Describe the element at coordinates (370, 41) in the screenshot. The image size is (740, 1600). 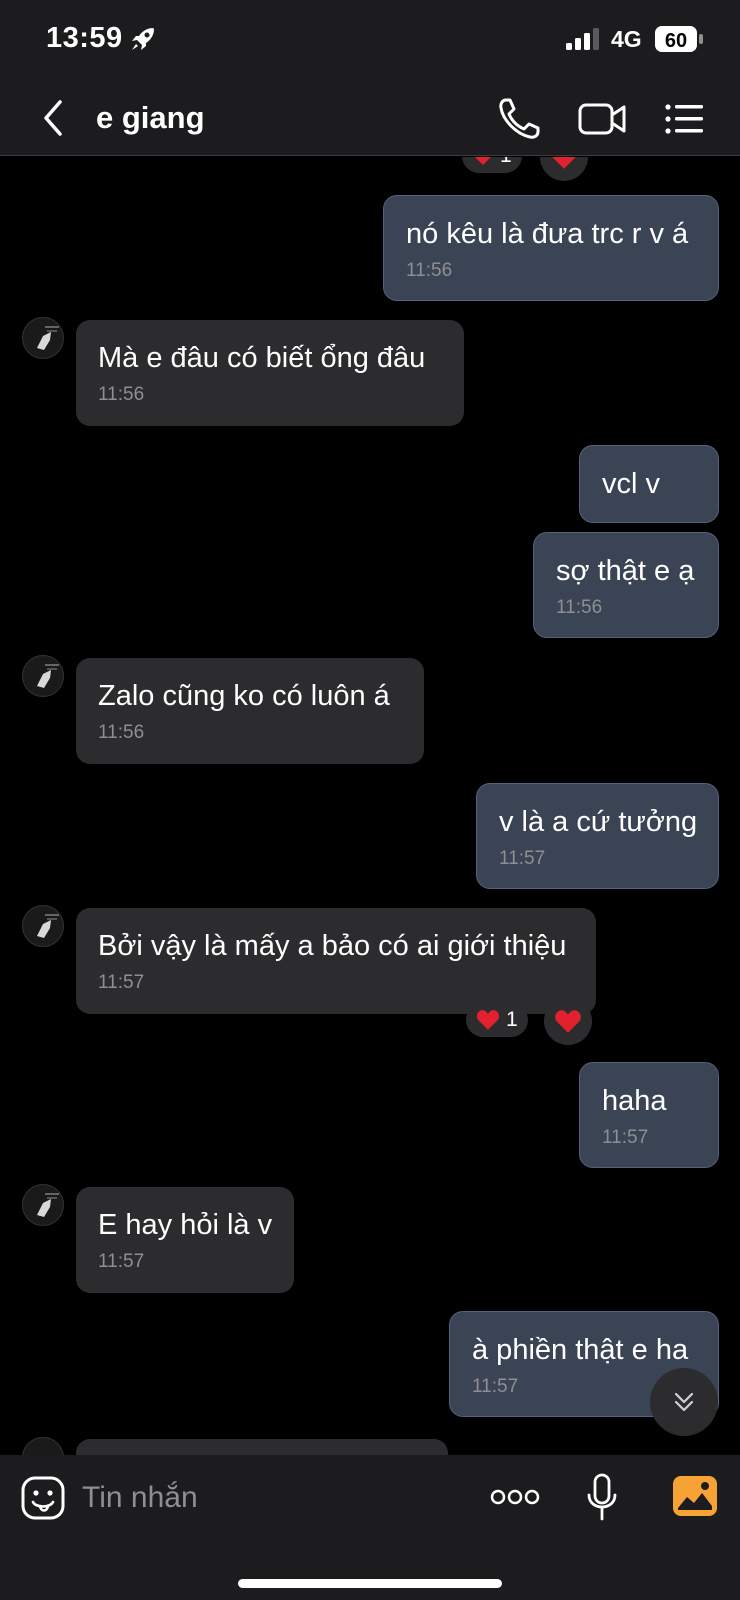
I see `status-bar: 13:59 4G 60` at that location.